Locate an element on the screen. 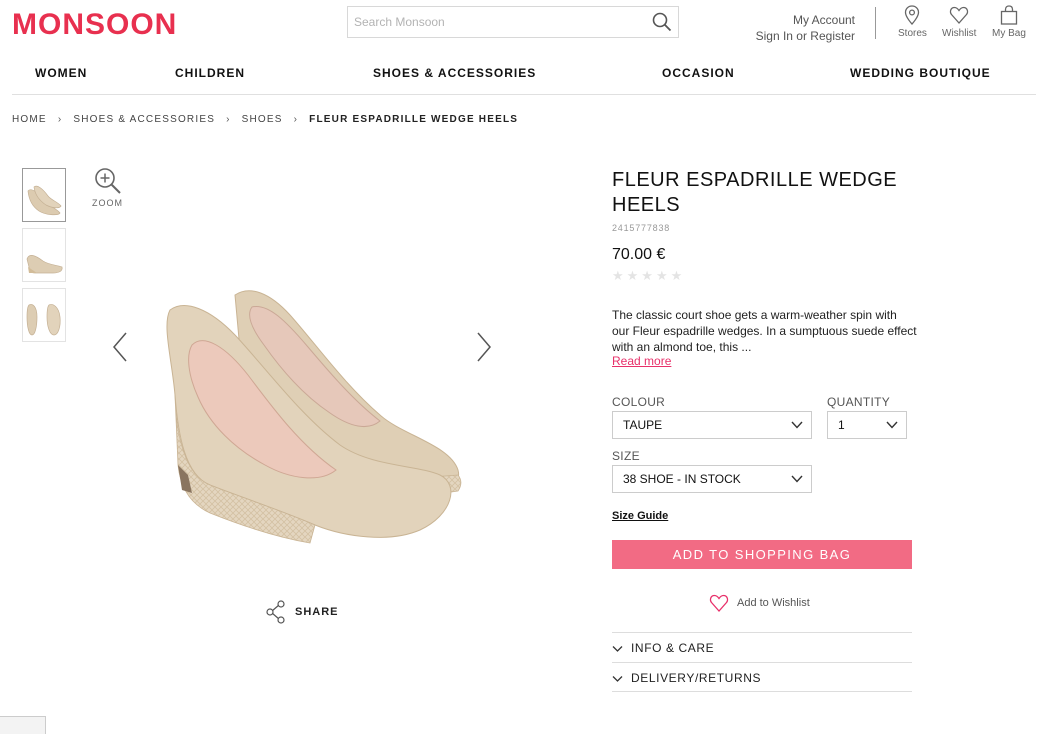 The image size is (1042, 734). bottom-left-tab is located at coordinates (23, 725).